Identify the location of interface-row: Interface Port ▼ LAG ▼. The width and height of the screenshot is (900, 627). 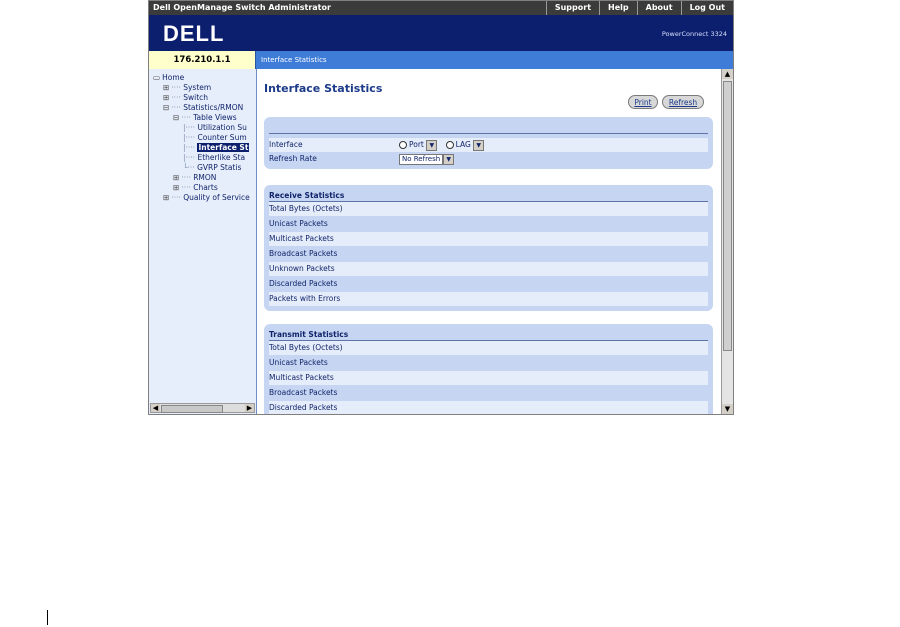
(488, 145).